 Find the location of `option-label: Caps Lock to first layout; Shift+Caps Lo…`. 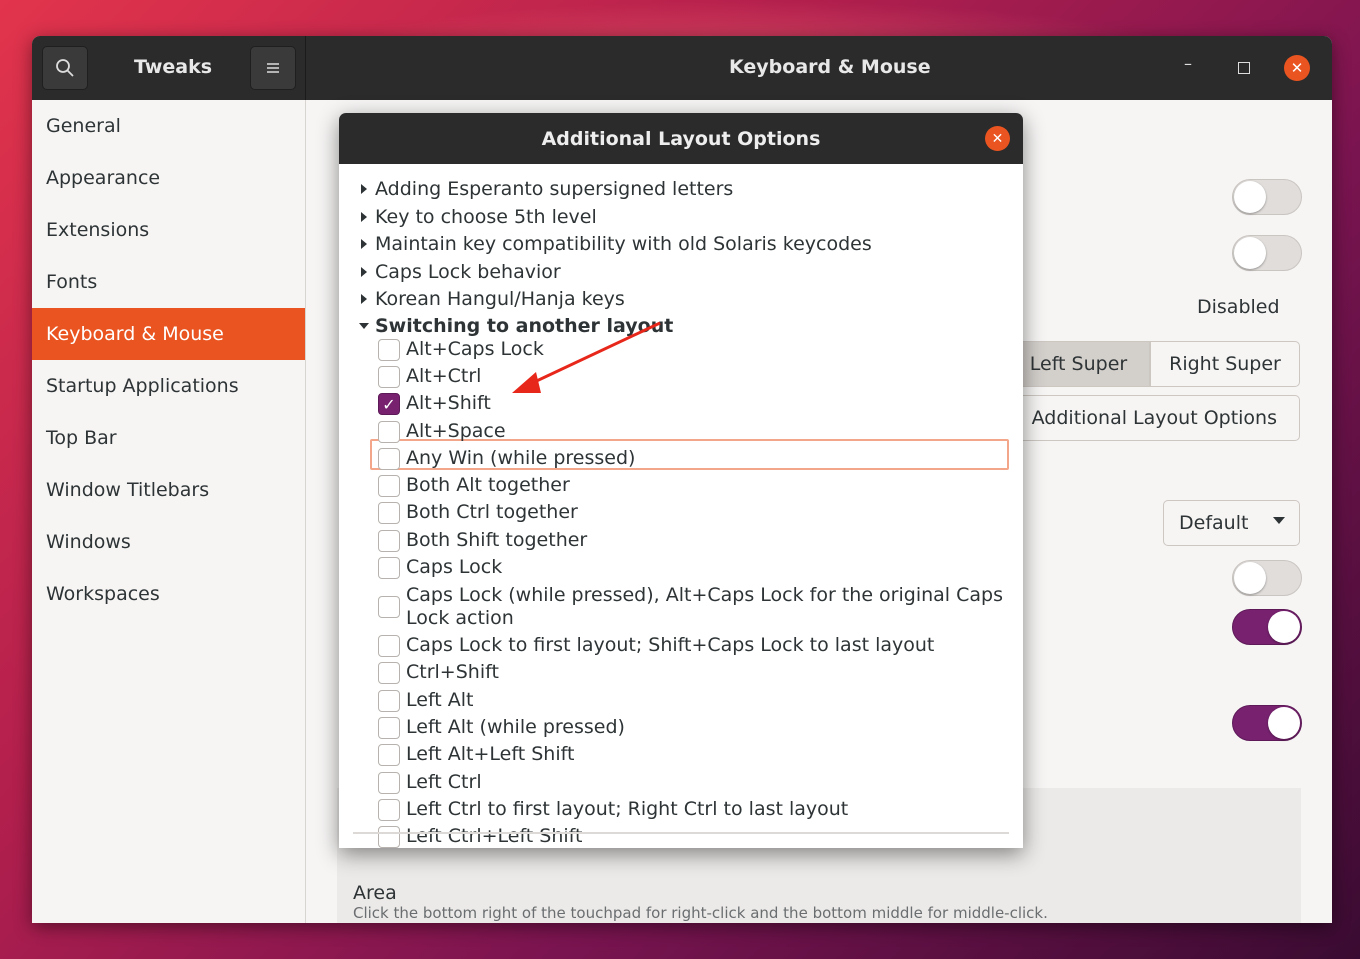

option-label: Caps Lock to first layout; Shift+Caps Lo… is located at coordinates (670, 645).